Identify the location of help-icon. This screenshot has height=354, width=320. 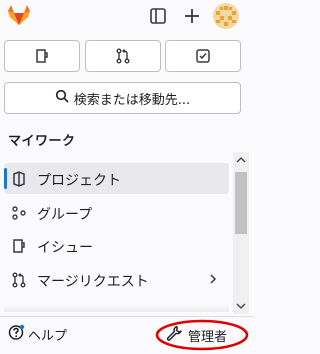
(16, 334).